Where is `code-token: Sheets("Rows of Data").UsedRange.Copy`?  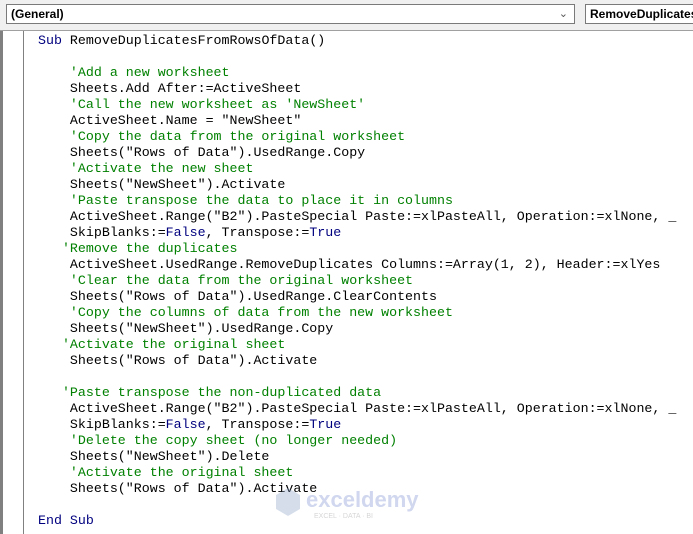 code-token: Sheets("Rows of Data").UsedRange.Copy is located at coordinates (202, 152).